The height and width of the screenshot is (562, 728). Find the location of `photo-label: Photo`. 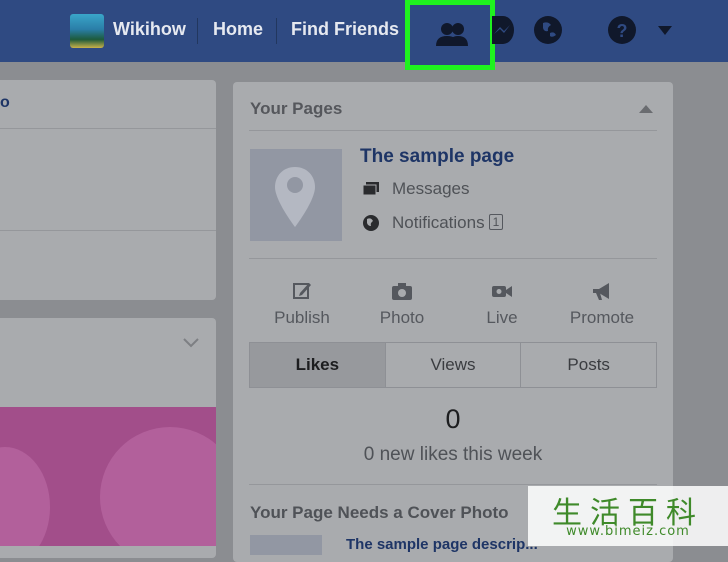

photo-label: Photo is located at coordinates (402, 317).